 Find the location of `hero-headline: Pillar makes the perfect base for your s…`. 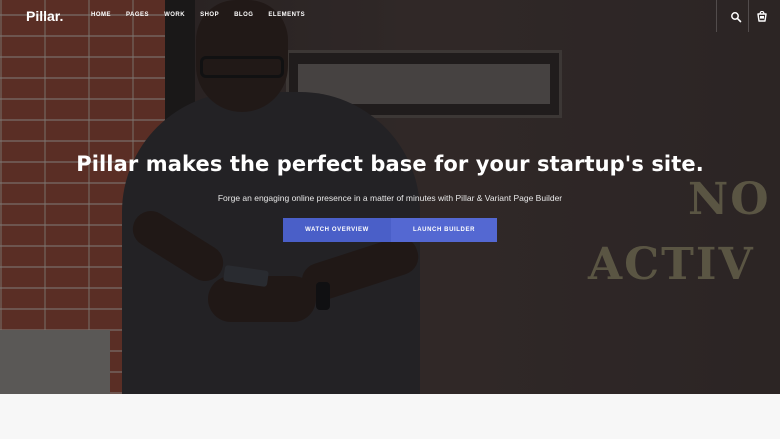

hero-headline: Pillar makes the perfect base for your s… is located at coordinates (390, 164).